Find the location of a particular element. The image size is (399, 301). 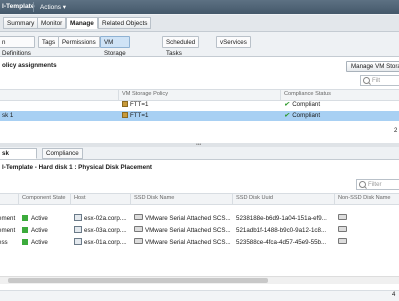

subtab-scheduled-tasks: Scheduled Tasks is located at coordinates (181, 46).